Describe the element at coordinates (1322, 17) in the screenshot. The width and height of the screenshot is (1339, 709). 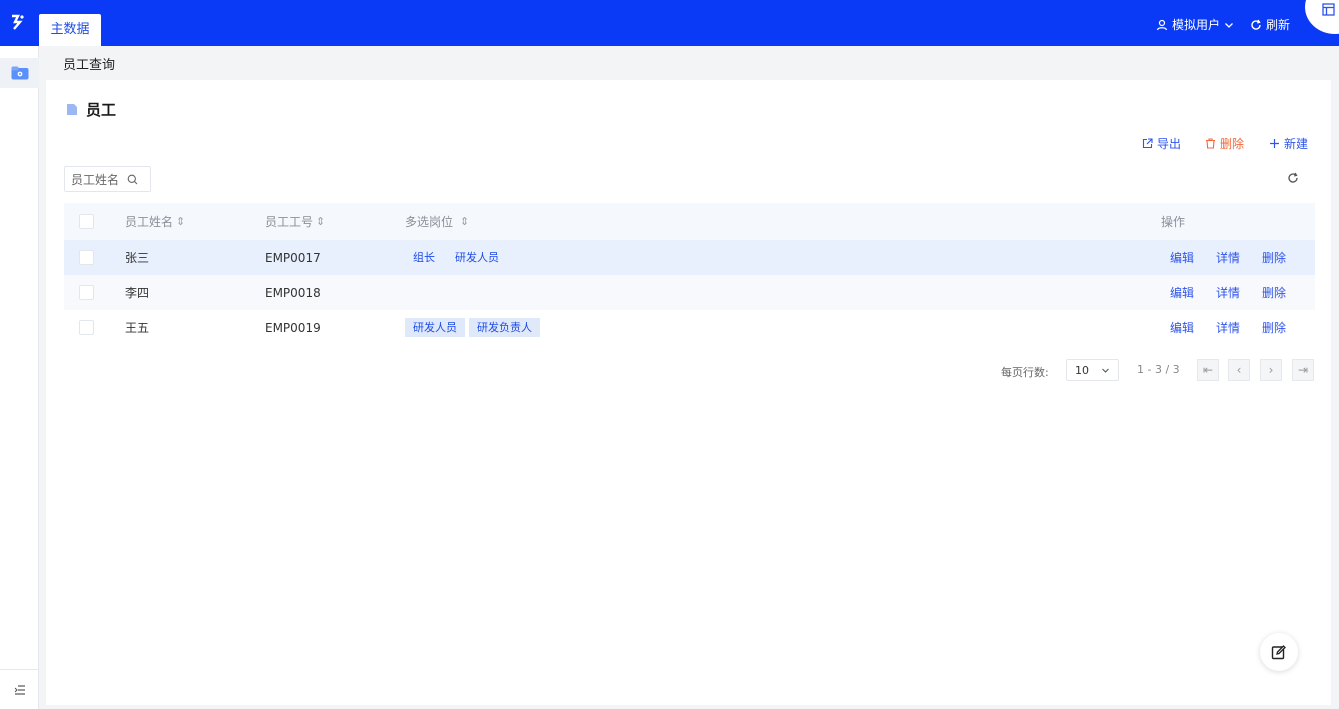
I see `layout-toggle-button` at that location.